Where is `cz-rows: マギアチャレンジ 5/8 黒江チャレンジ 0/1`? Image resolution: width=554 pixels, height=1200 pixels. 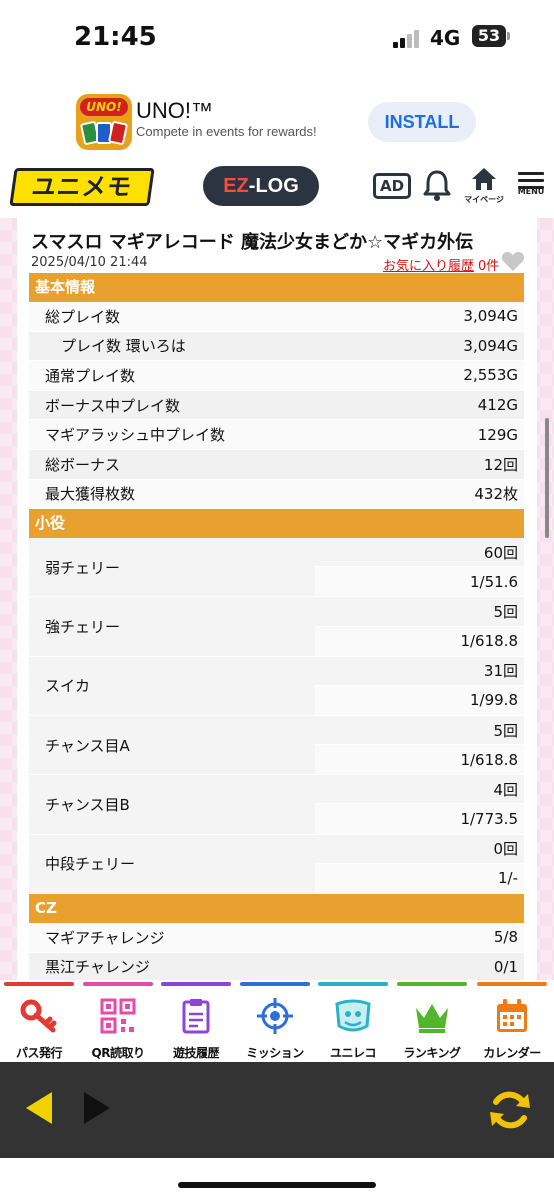
cz-rows: マギアチャレンジ 5/8 黒江チャレンジ 0/1 is located at coordinates (276, 951).